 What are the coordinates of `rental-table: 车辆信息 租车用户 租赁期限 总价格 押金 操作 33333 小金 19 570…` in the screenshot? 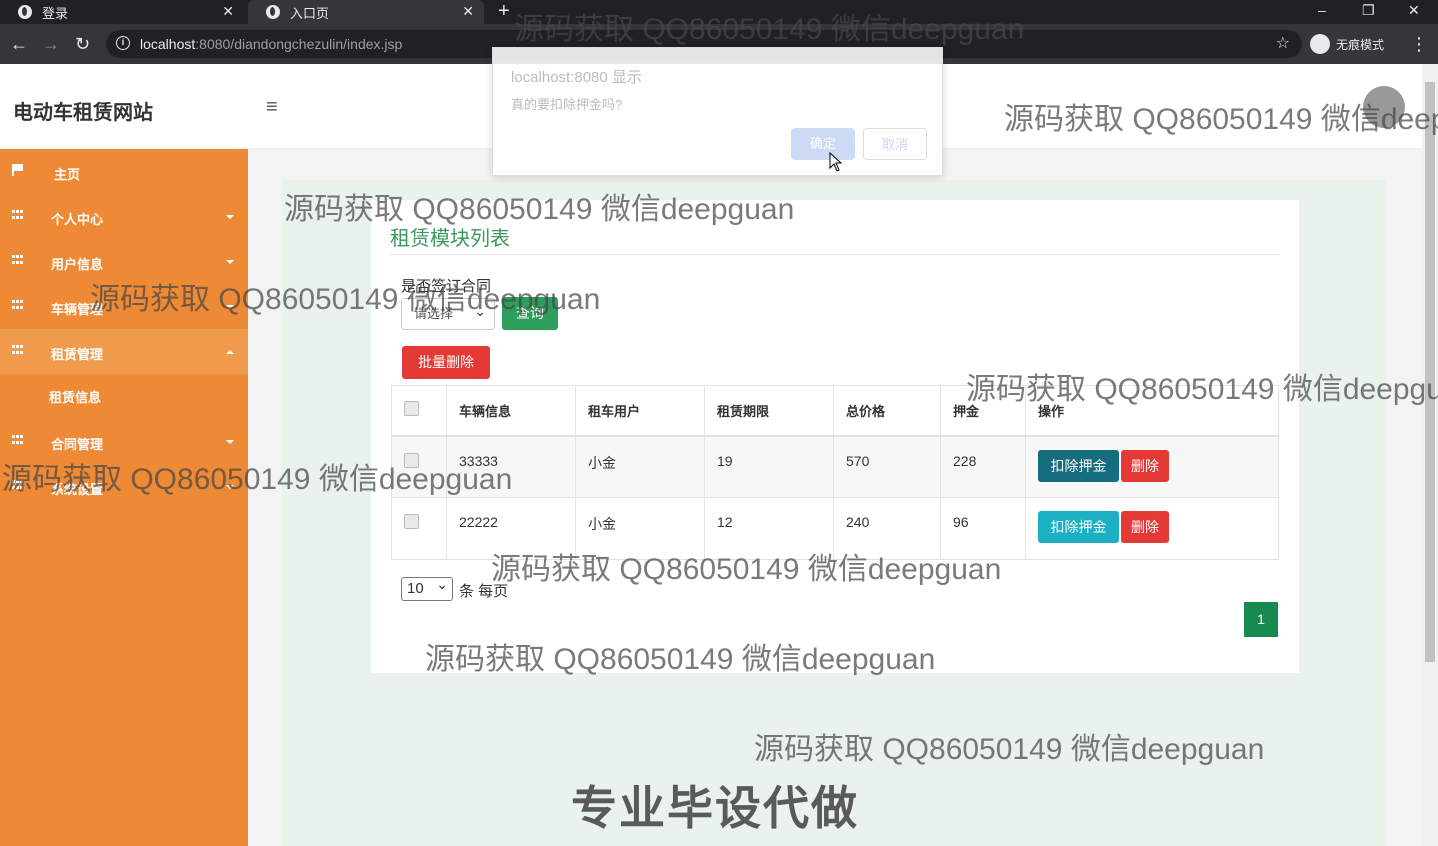 It's located at (835, 472).